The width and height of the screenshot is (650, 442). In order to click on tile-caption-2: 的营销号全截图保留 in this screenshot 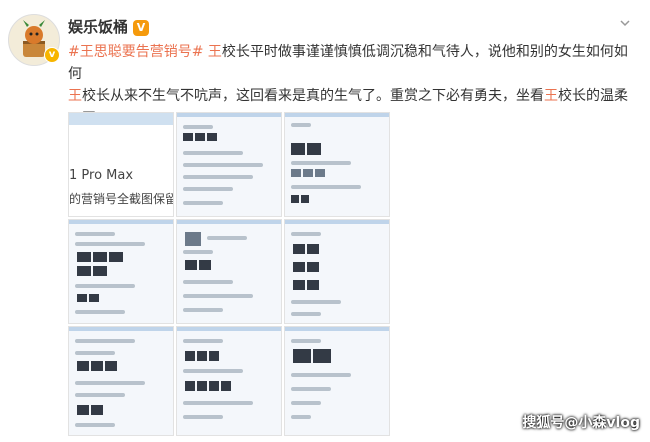, I will do `click(121, 199)`.